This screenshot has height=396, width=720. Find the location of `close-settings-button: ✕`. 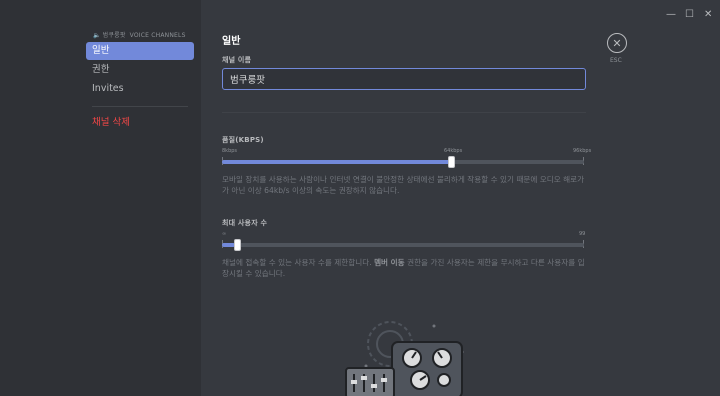

close-settings-button: ✕ is located at coordinates (617, 43).